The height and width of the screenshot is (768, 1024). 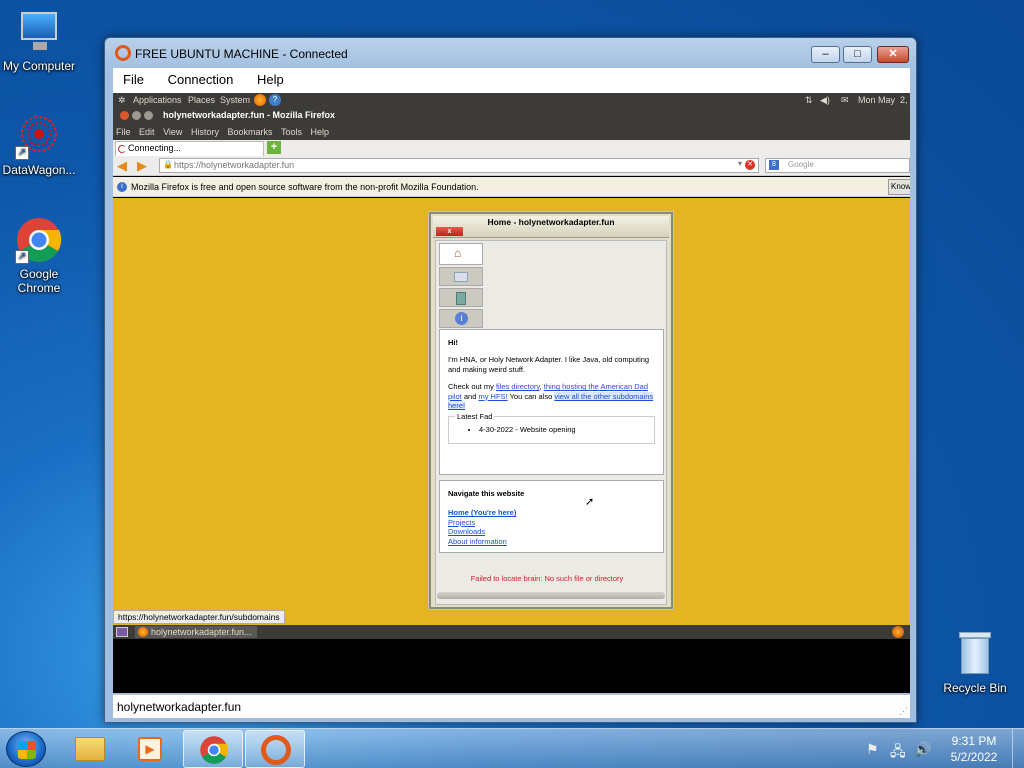 I want to click on firefox-launcher-icon, so click(x=260, y=100).